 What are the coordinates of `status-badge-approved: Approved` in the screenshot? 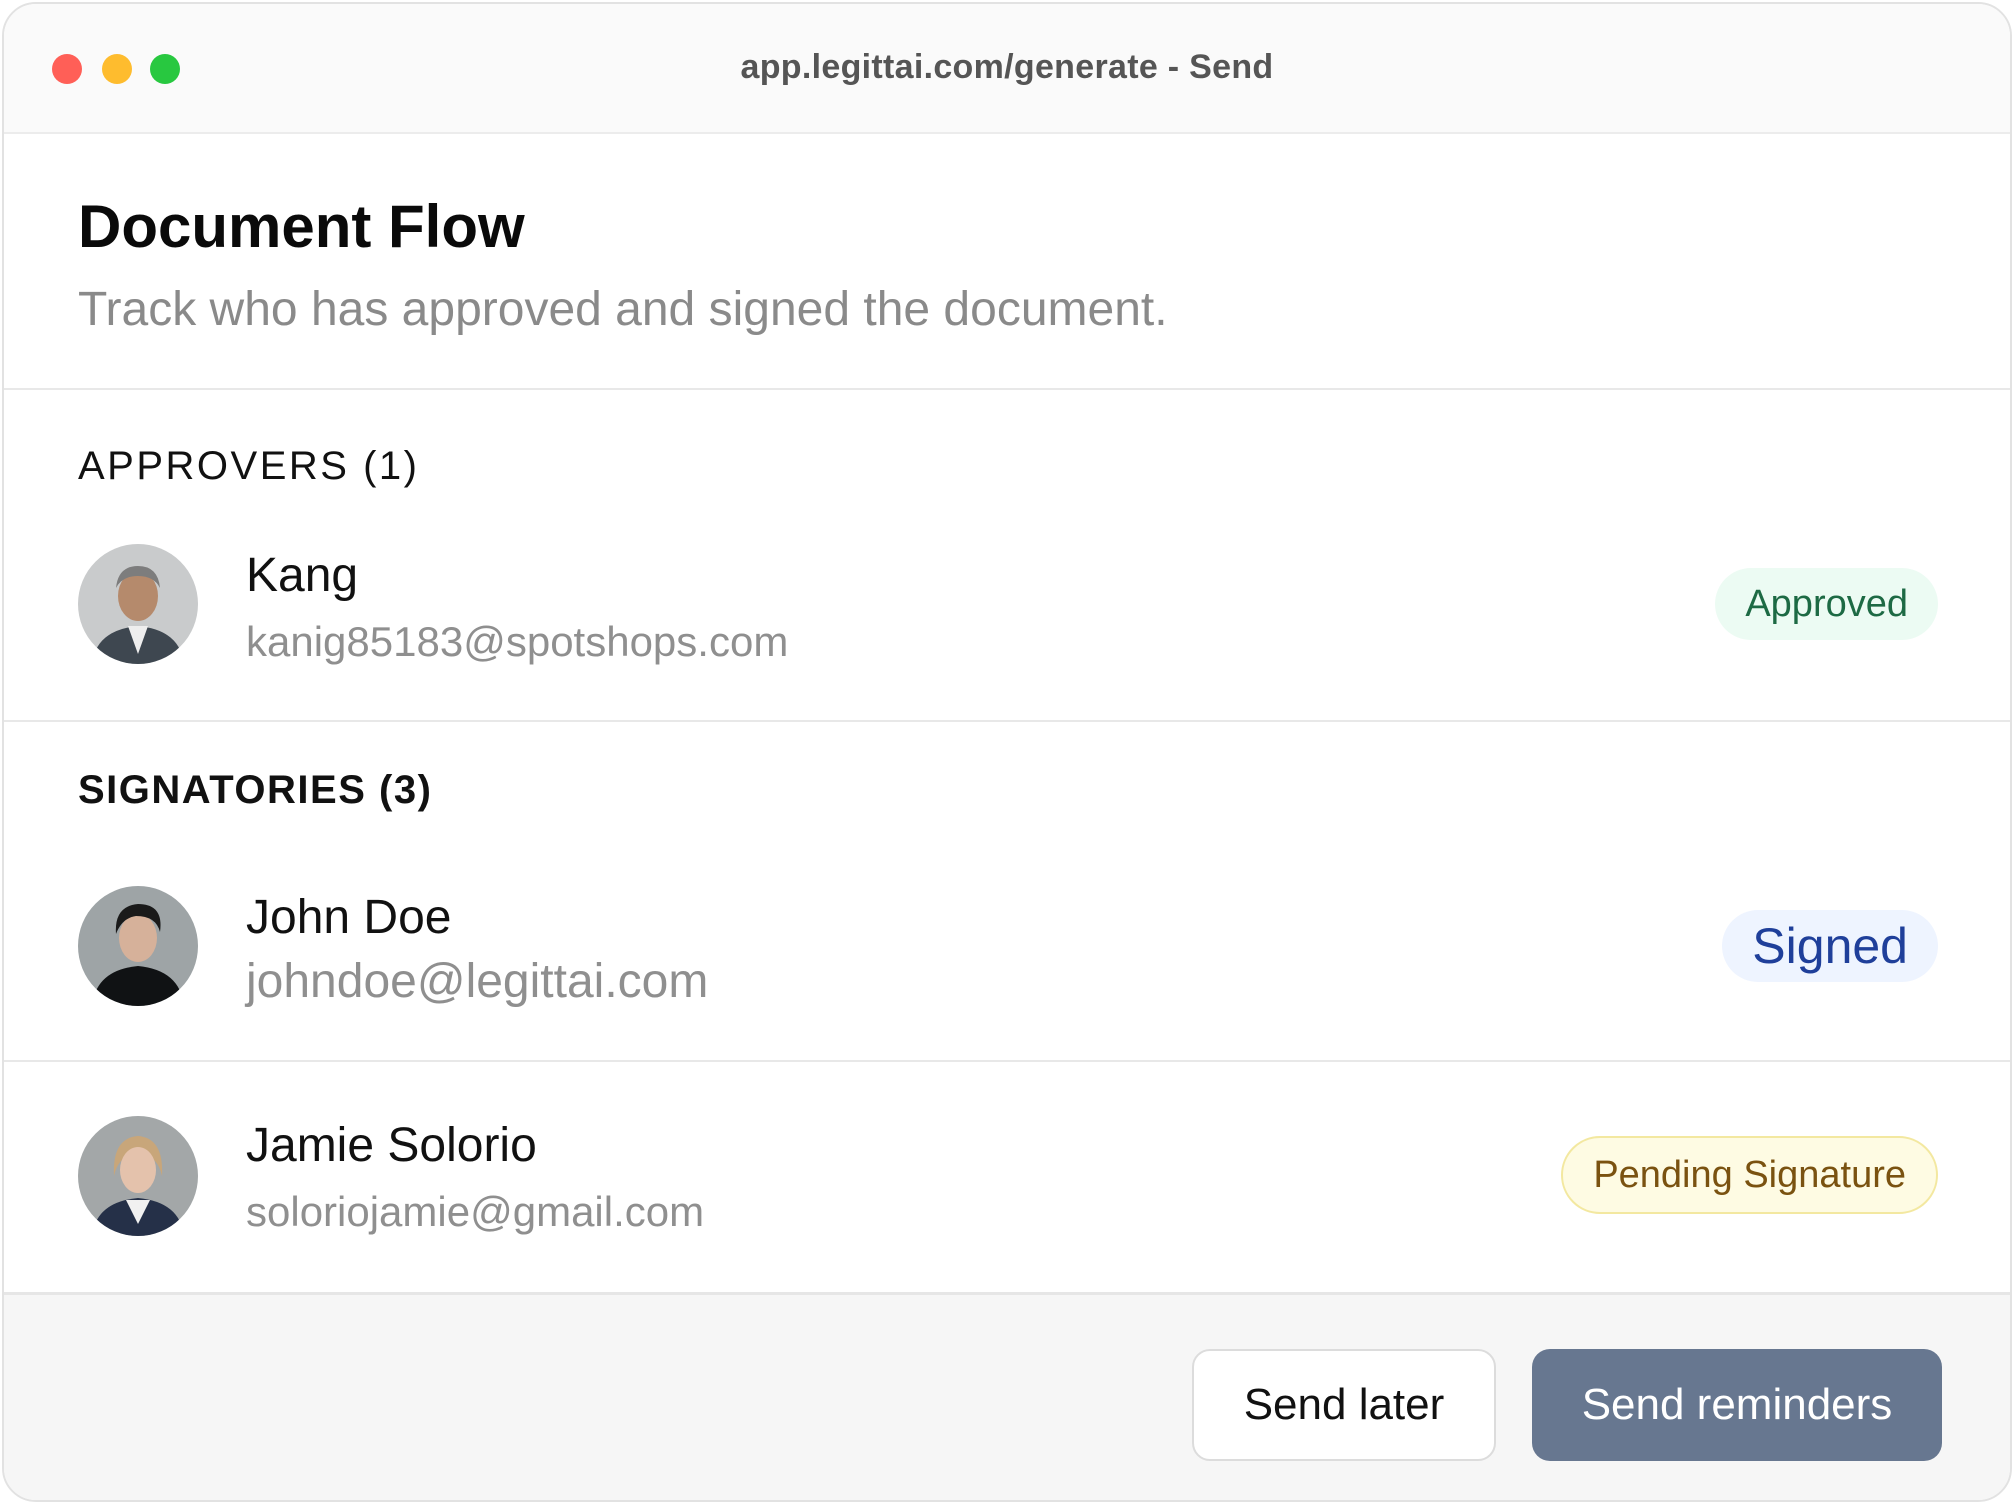 It's located at (1826, 604).